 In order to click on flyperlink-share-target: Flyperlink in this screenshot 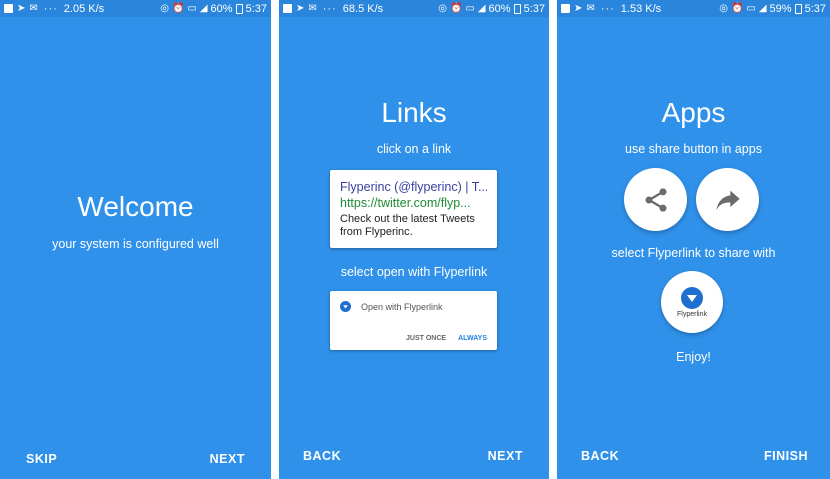, I will do `click(692, 302)`.